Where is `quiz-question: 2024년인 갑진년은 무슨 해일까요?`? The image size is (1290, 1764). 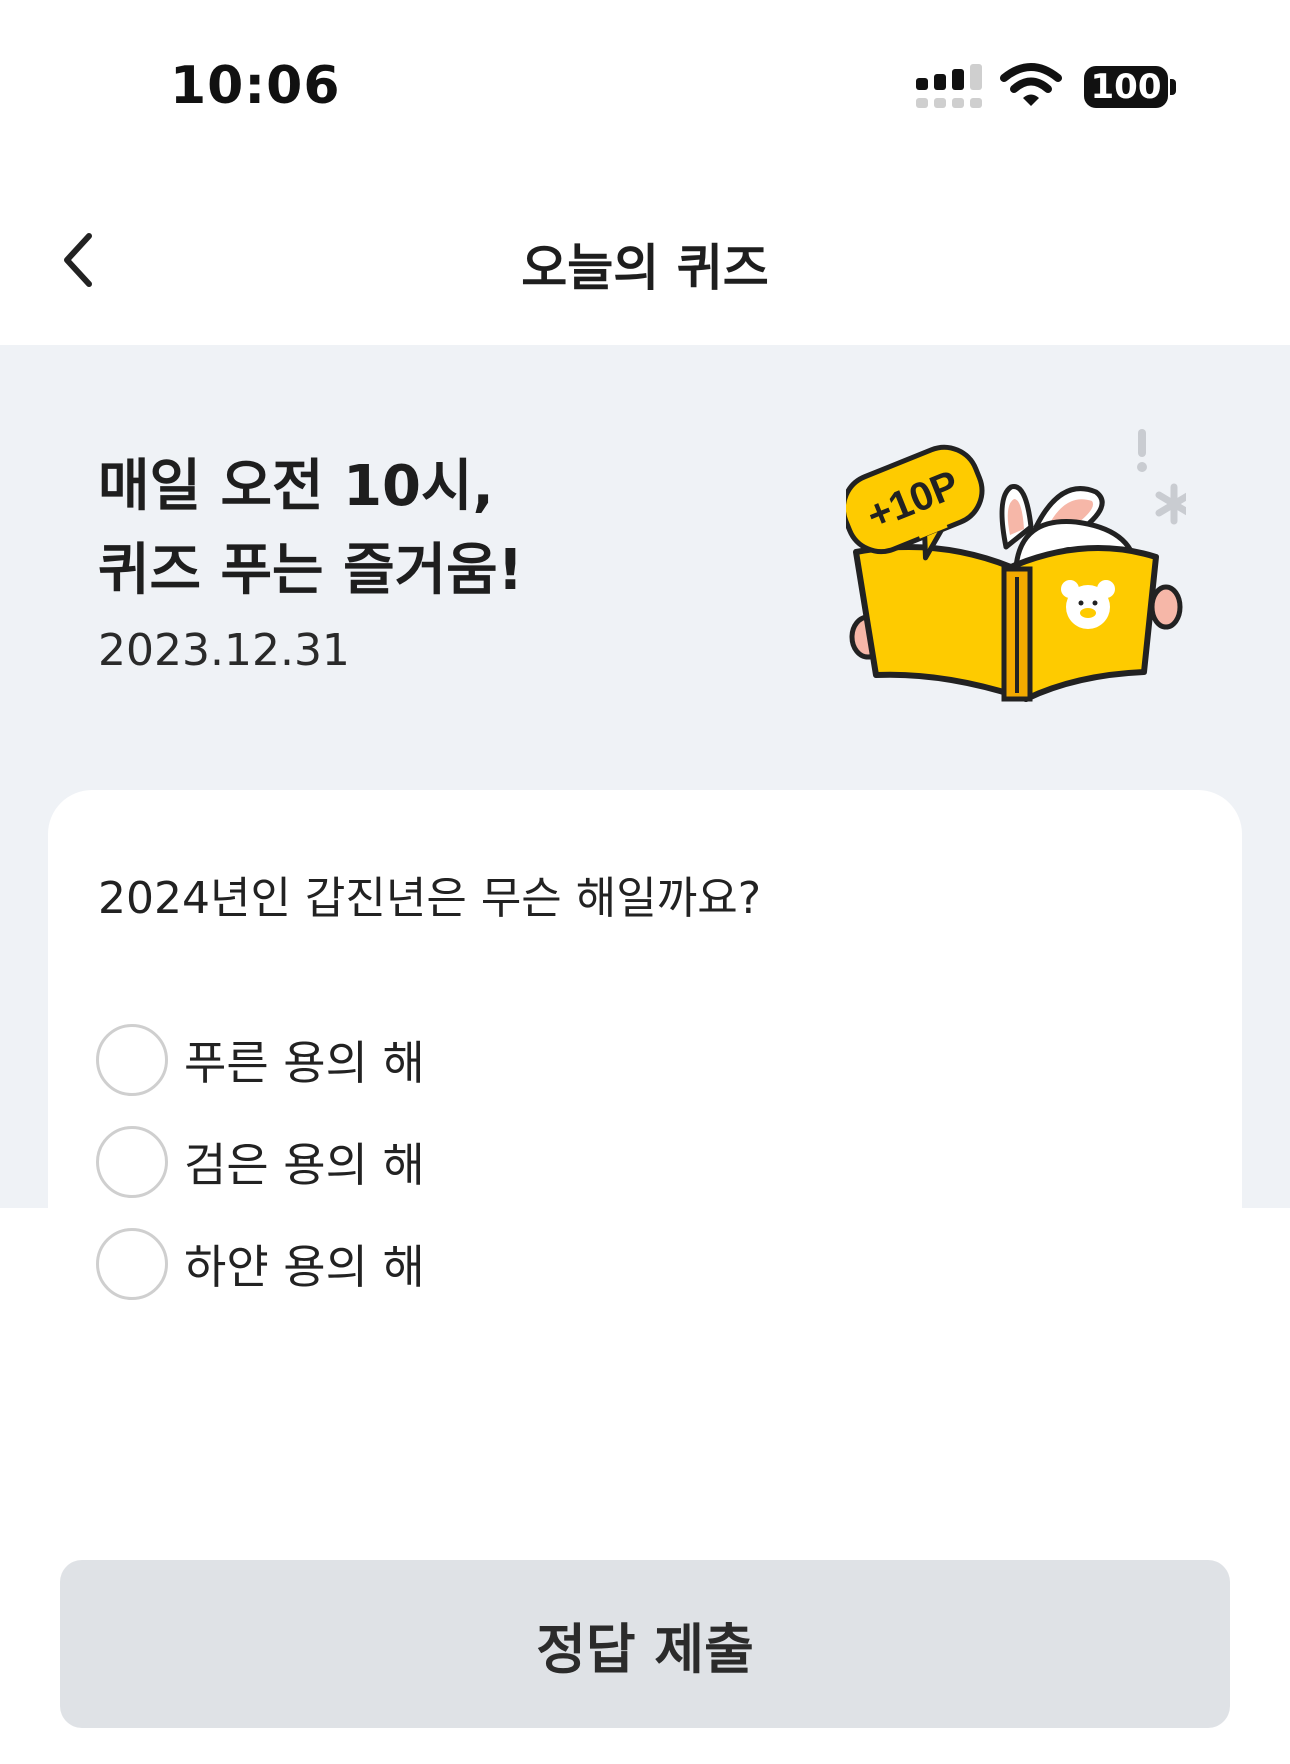 quiz-question: 2024년인 갑진년은 무슨 해일까요? is located at coordinates (430, 898).